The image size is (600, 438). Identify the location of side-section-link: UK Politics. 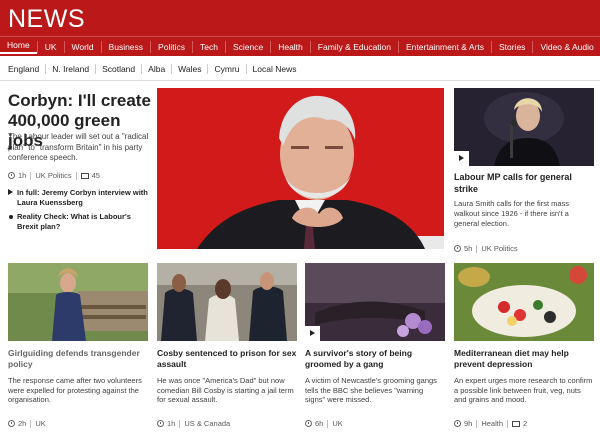
(499, 248).